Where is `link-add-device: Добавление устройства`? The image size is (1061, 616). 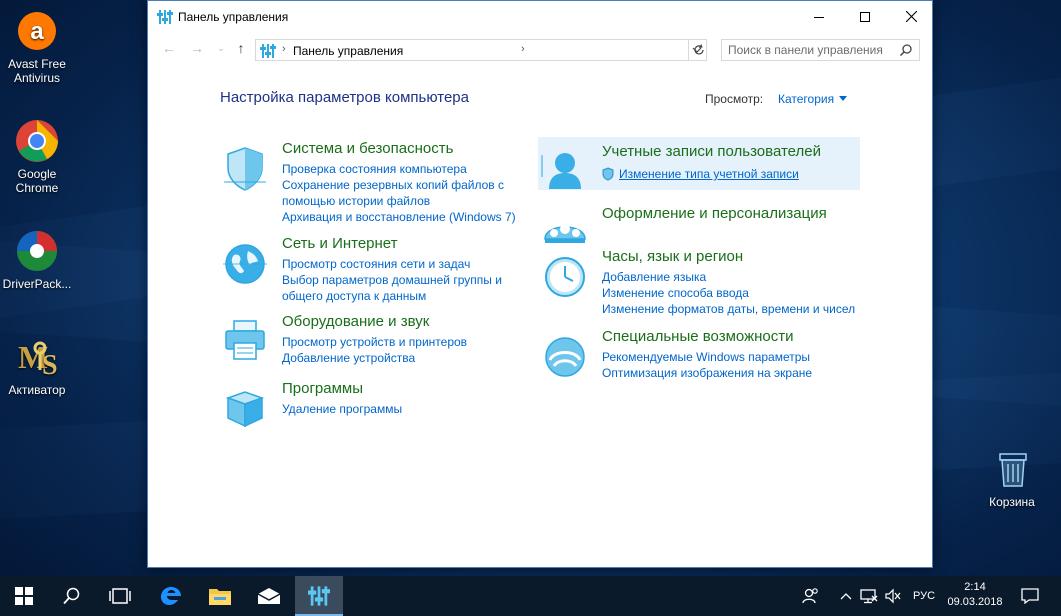 link-add-device: Добавление устройства is located at coordinates (407, 358).